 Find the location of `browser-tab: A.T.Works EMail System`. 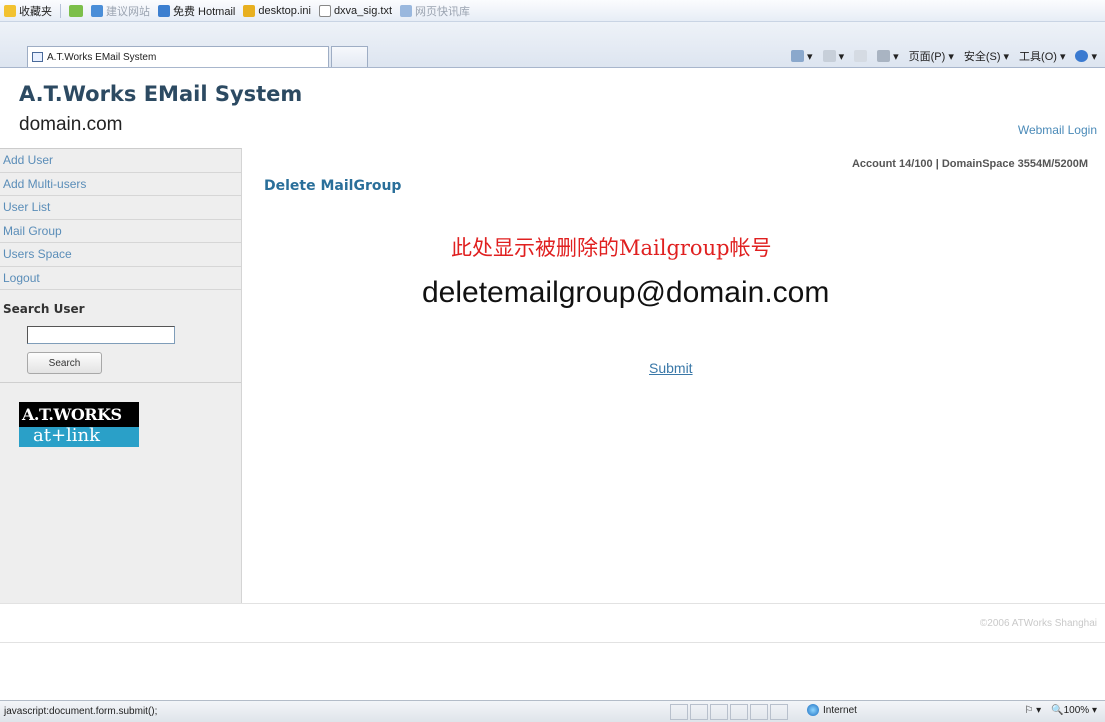

browser-tab: A.T.Works EMail System is located at coordinates (178, 56).